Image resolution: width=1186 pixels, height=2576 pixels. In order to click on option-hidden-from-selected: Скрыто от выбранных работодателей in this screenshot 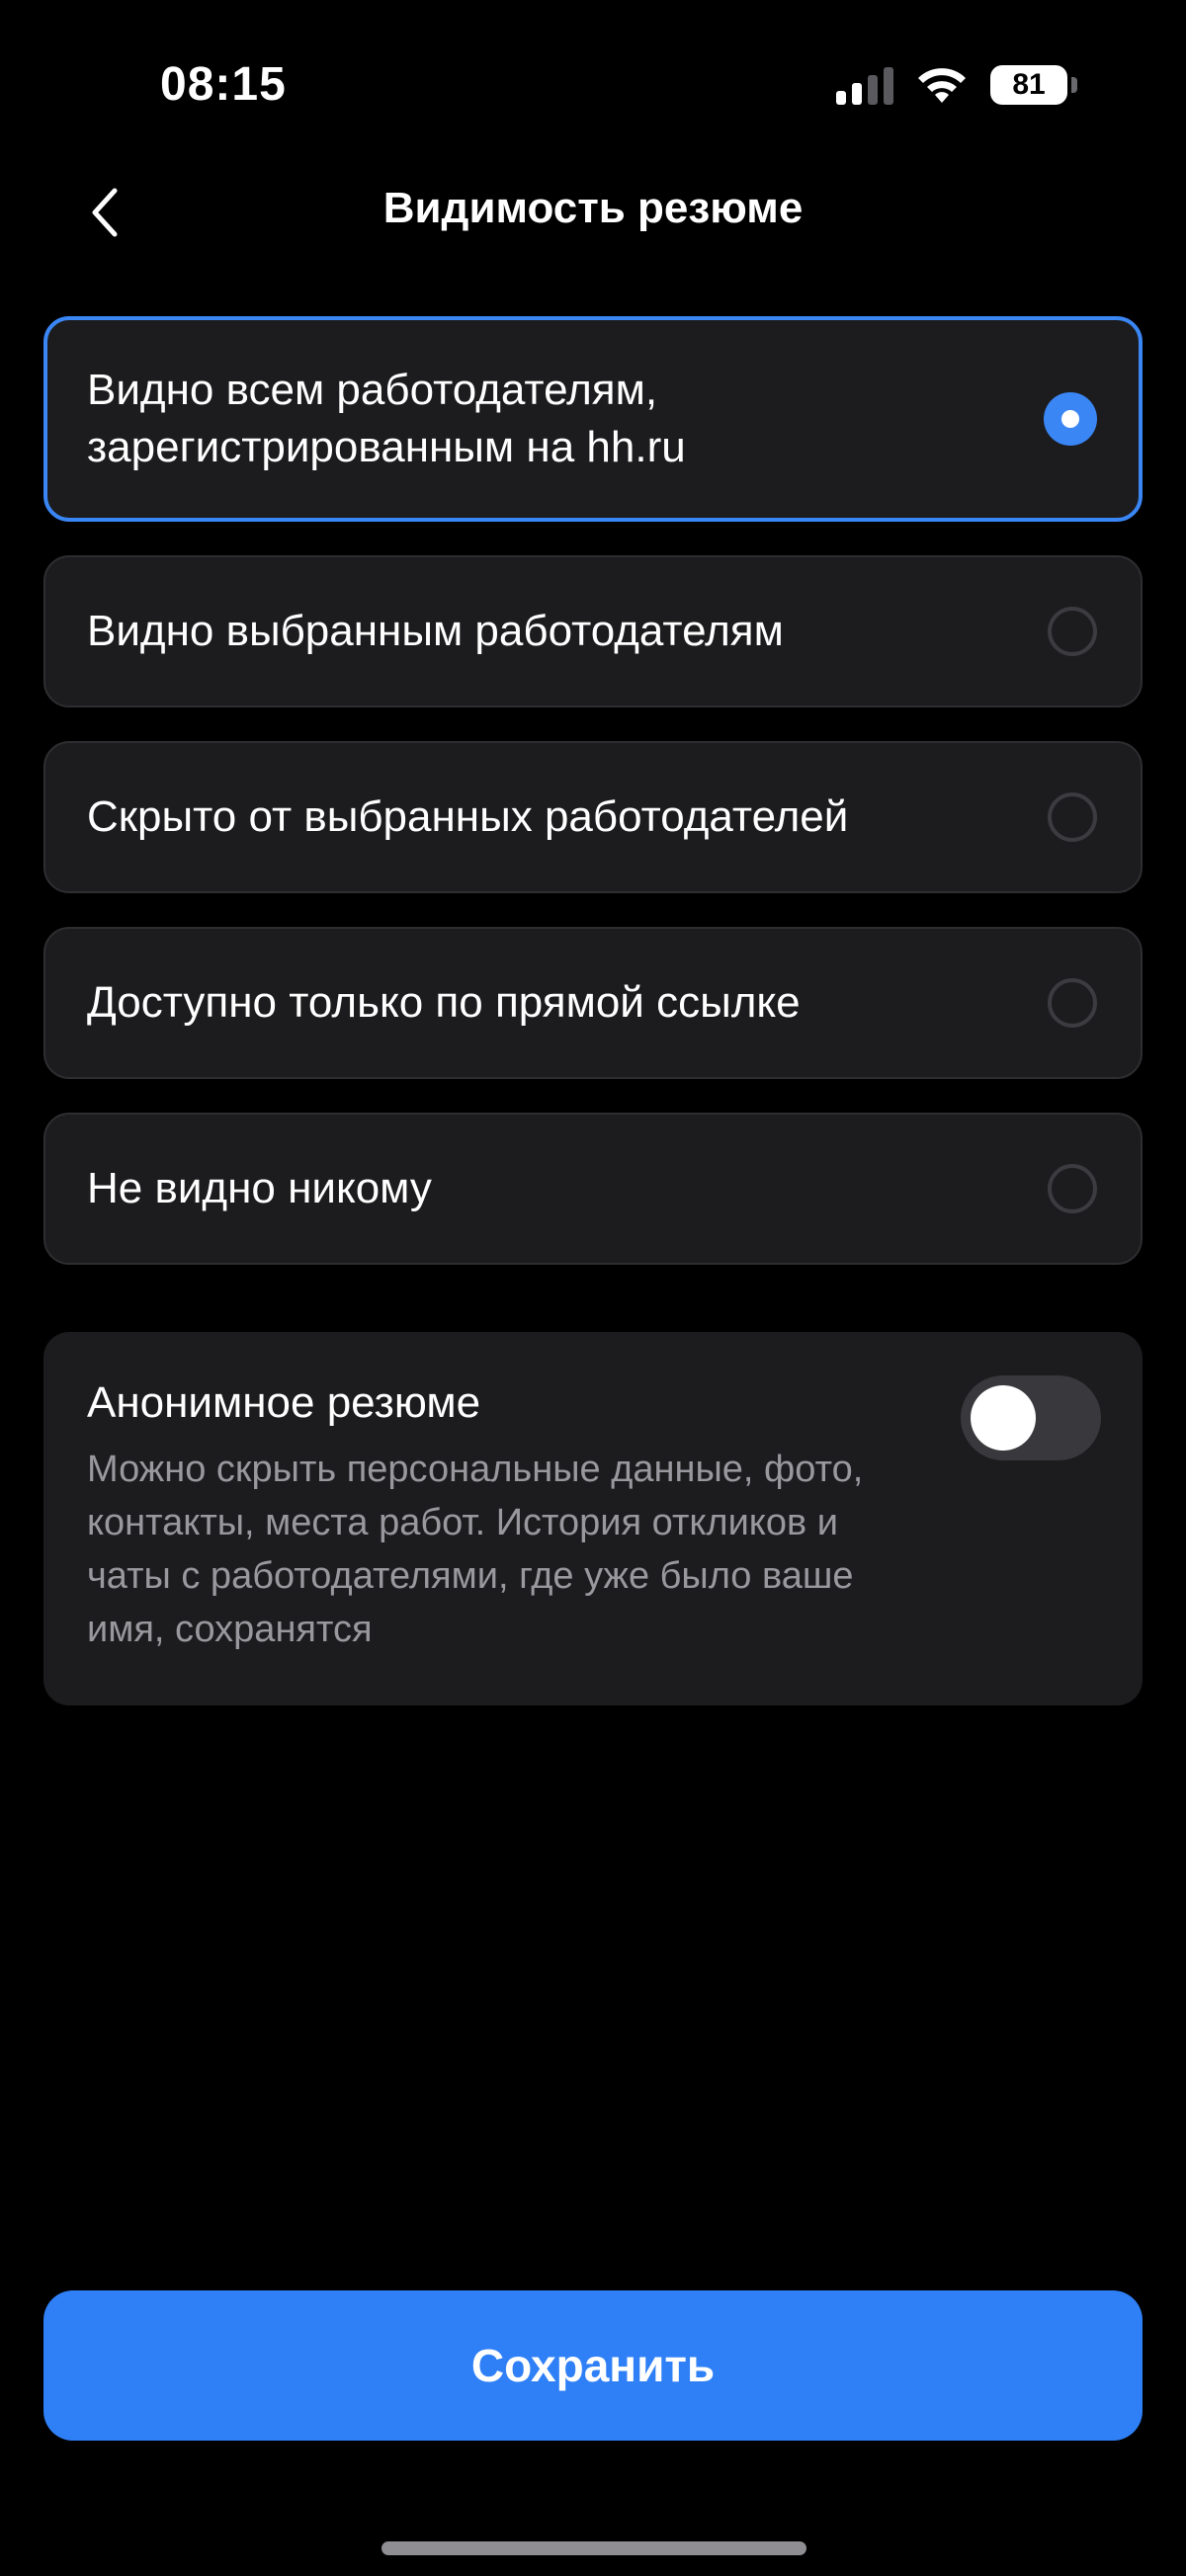, I will do `click(593, 817)`.